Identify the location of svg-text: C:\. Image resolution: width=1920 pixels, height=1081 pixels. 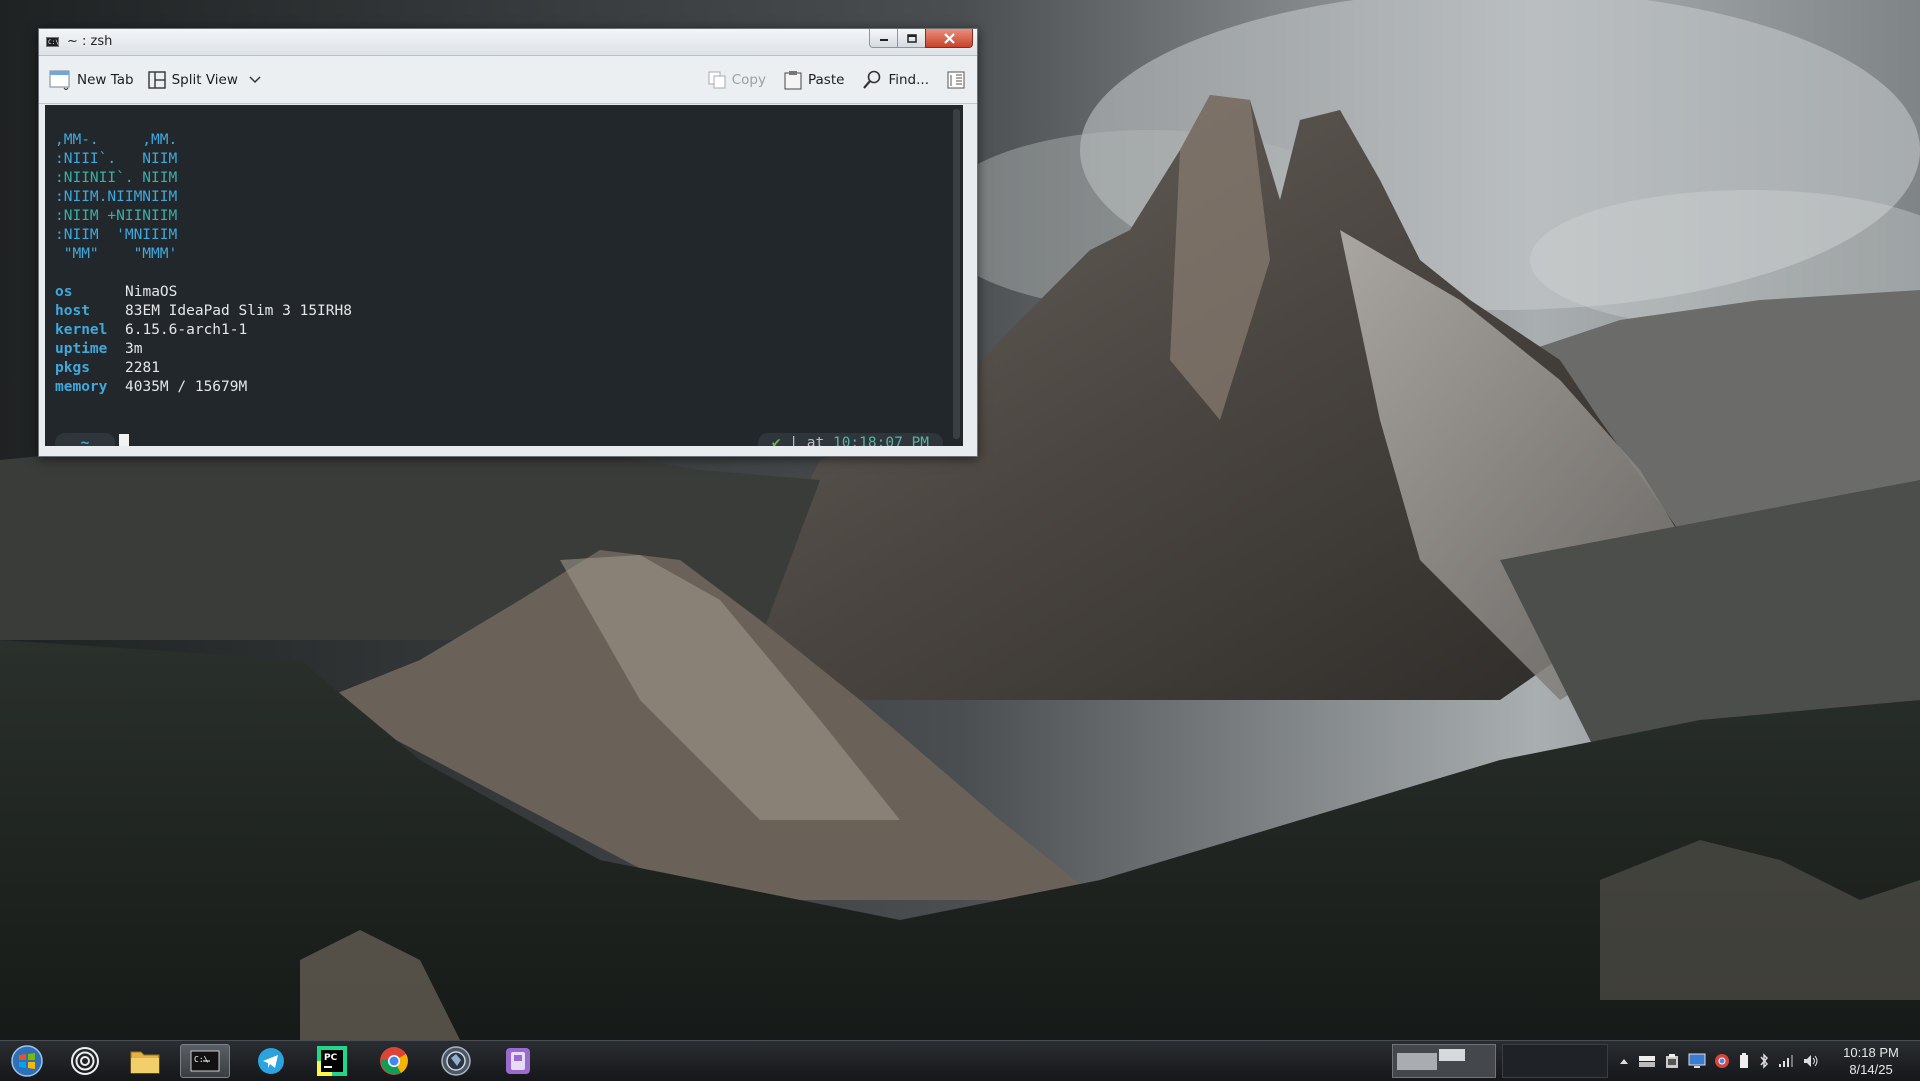
(201, 1059).